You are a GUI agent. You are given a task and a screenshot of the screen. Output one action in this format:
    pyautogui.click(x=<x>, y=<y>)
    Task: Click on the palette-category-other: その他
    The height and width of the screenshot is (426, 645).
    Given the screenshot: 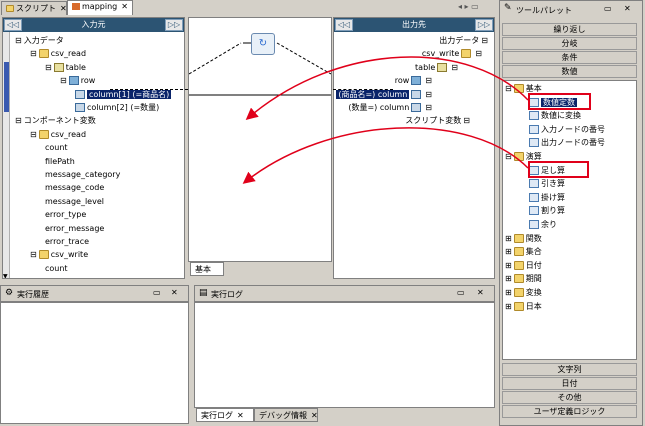 What is the action you would take?
    pyautogui.click(x=569, y=397)
    